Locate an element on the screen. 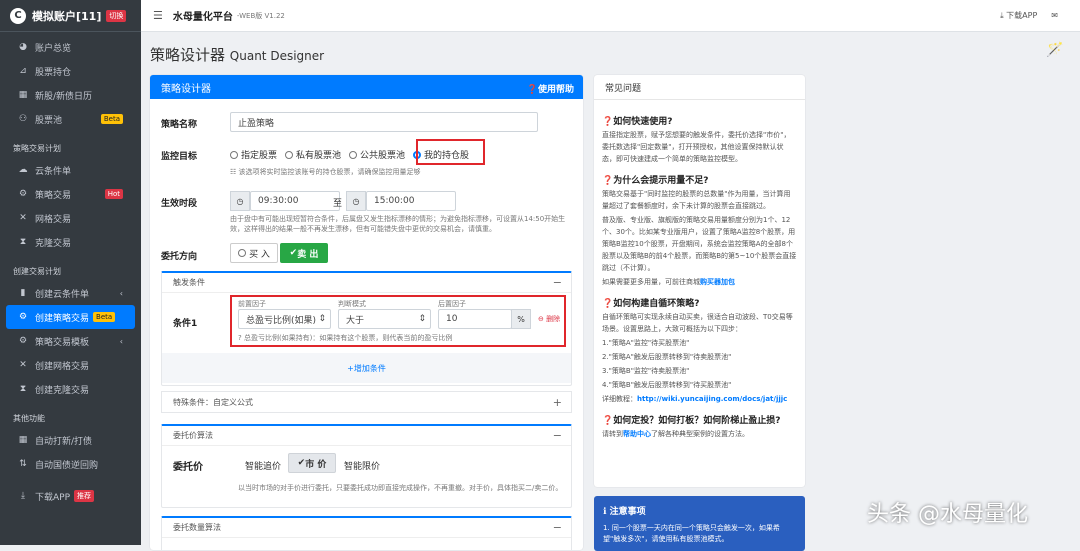  sidebar-item-strategy-trade: ⚙ 策略交易 Hot is located at coordinates (70, 194).